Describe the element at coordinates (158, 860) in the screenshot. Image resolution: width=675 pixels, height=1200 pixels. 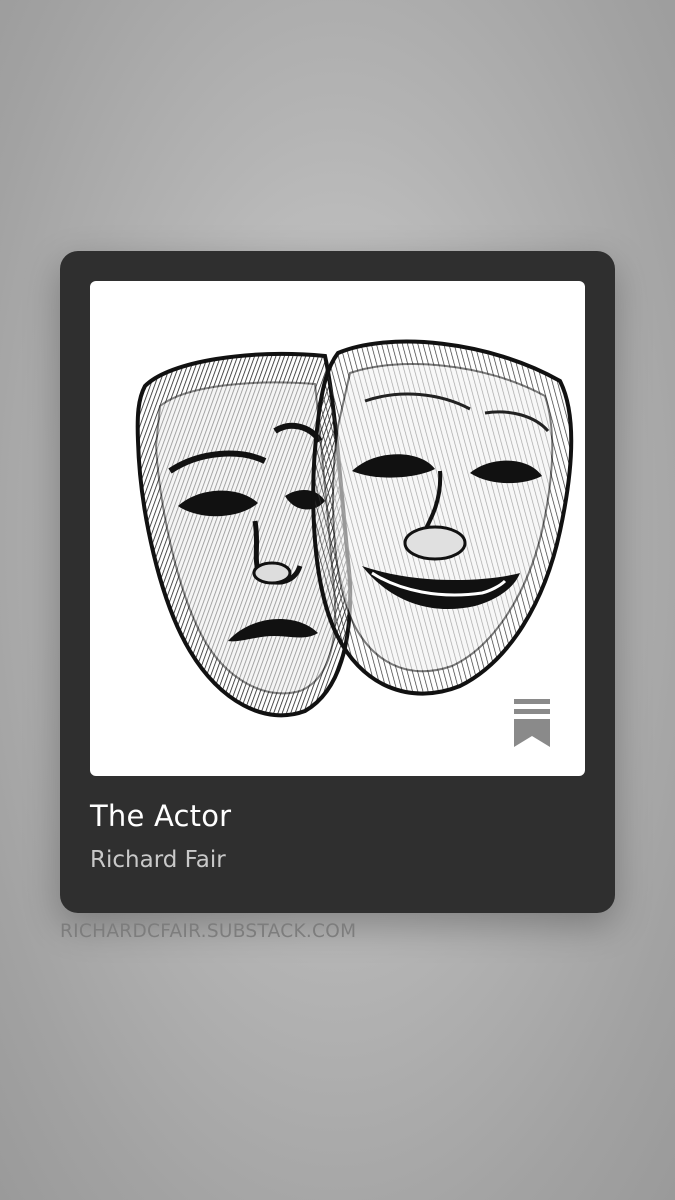
I see `post-author: Richard Fair` at that location.